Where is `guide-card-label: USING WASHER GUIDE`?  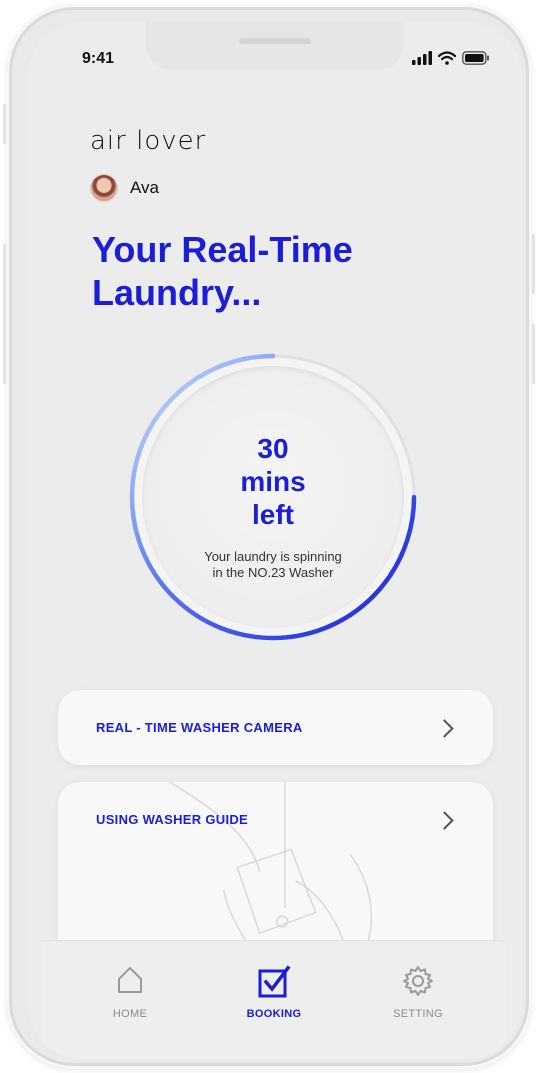
guide-card-label: USING WASHER GUIDE is located at coordinates (172, 819).